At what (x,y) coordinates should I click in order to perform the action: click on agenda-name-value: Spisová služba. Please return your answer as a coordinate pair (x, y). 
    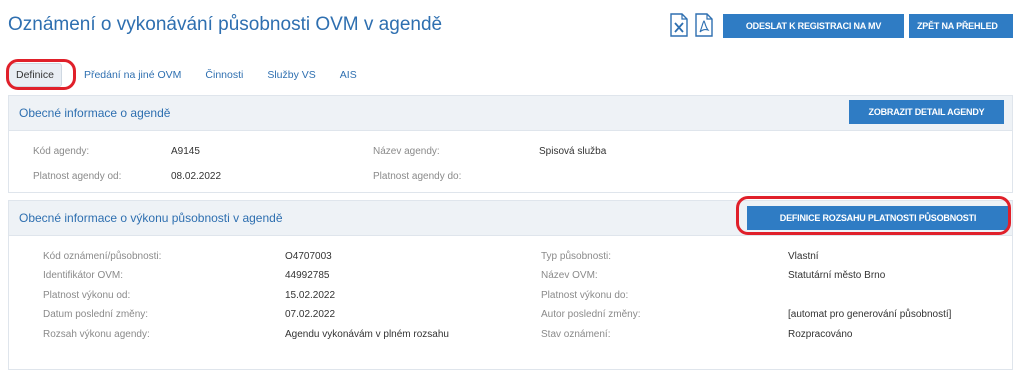
    Looking at the image, I should click on (573, 151).